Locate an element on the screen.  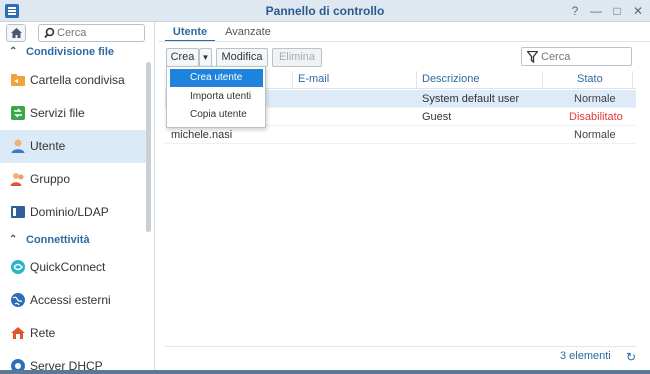
column-email: E-mail is located at coordinates (313, 79).